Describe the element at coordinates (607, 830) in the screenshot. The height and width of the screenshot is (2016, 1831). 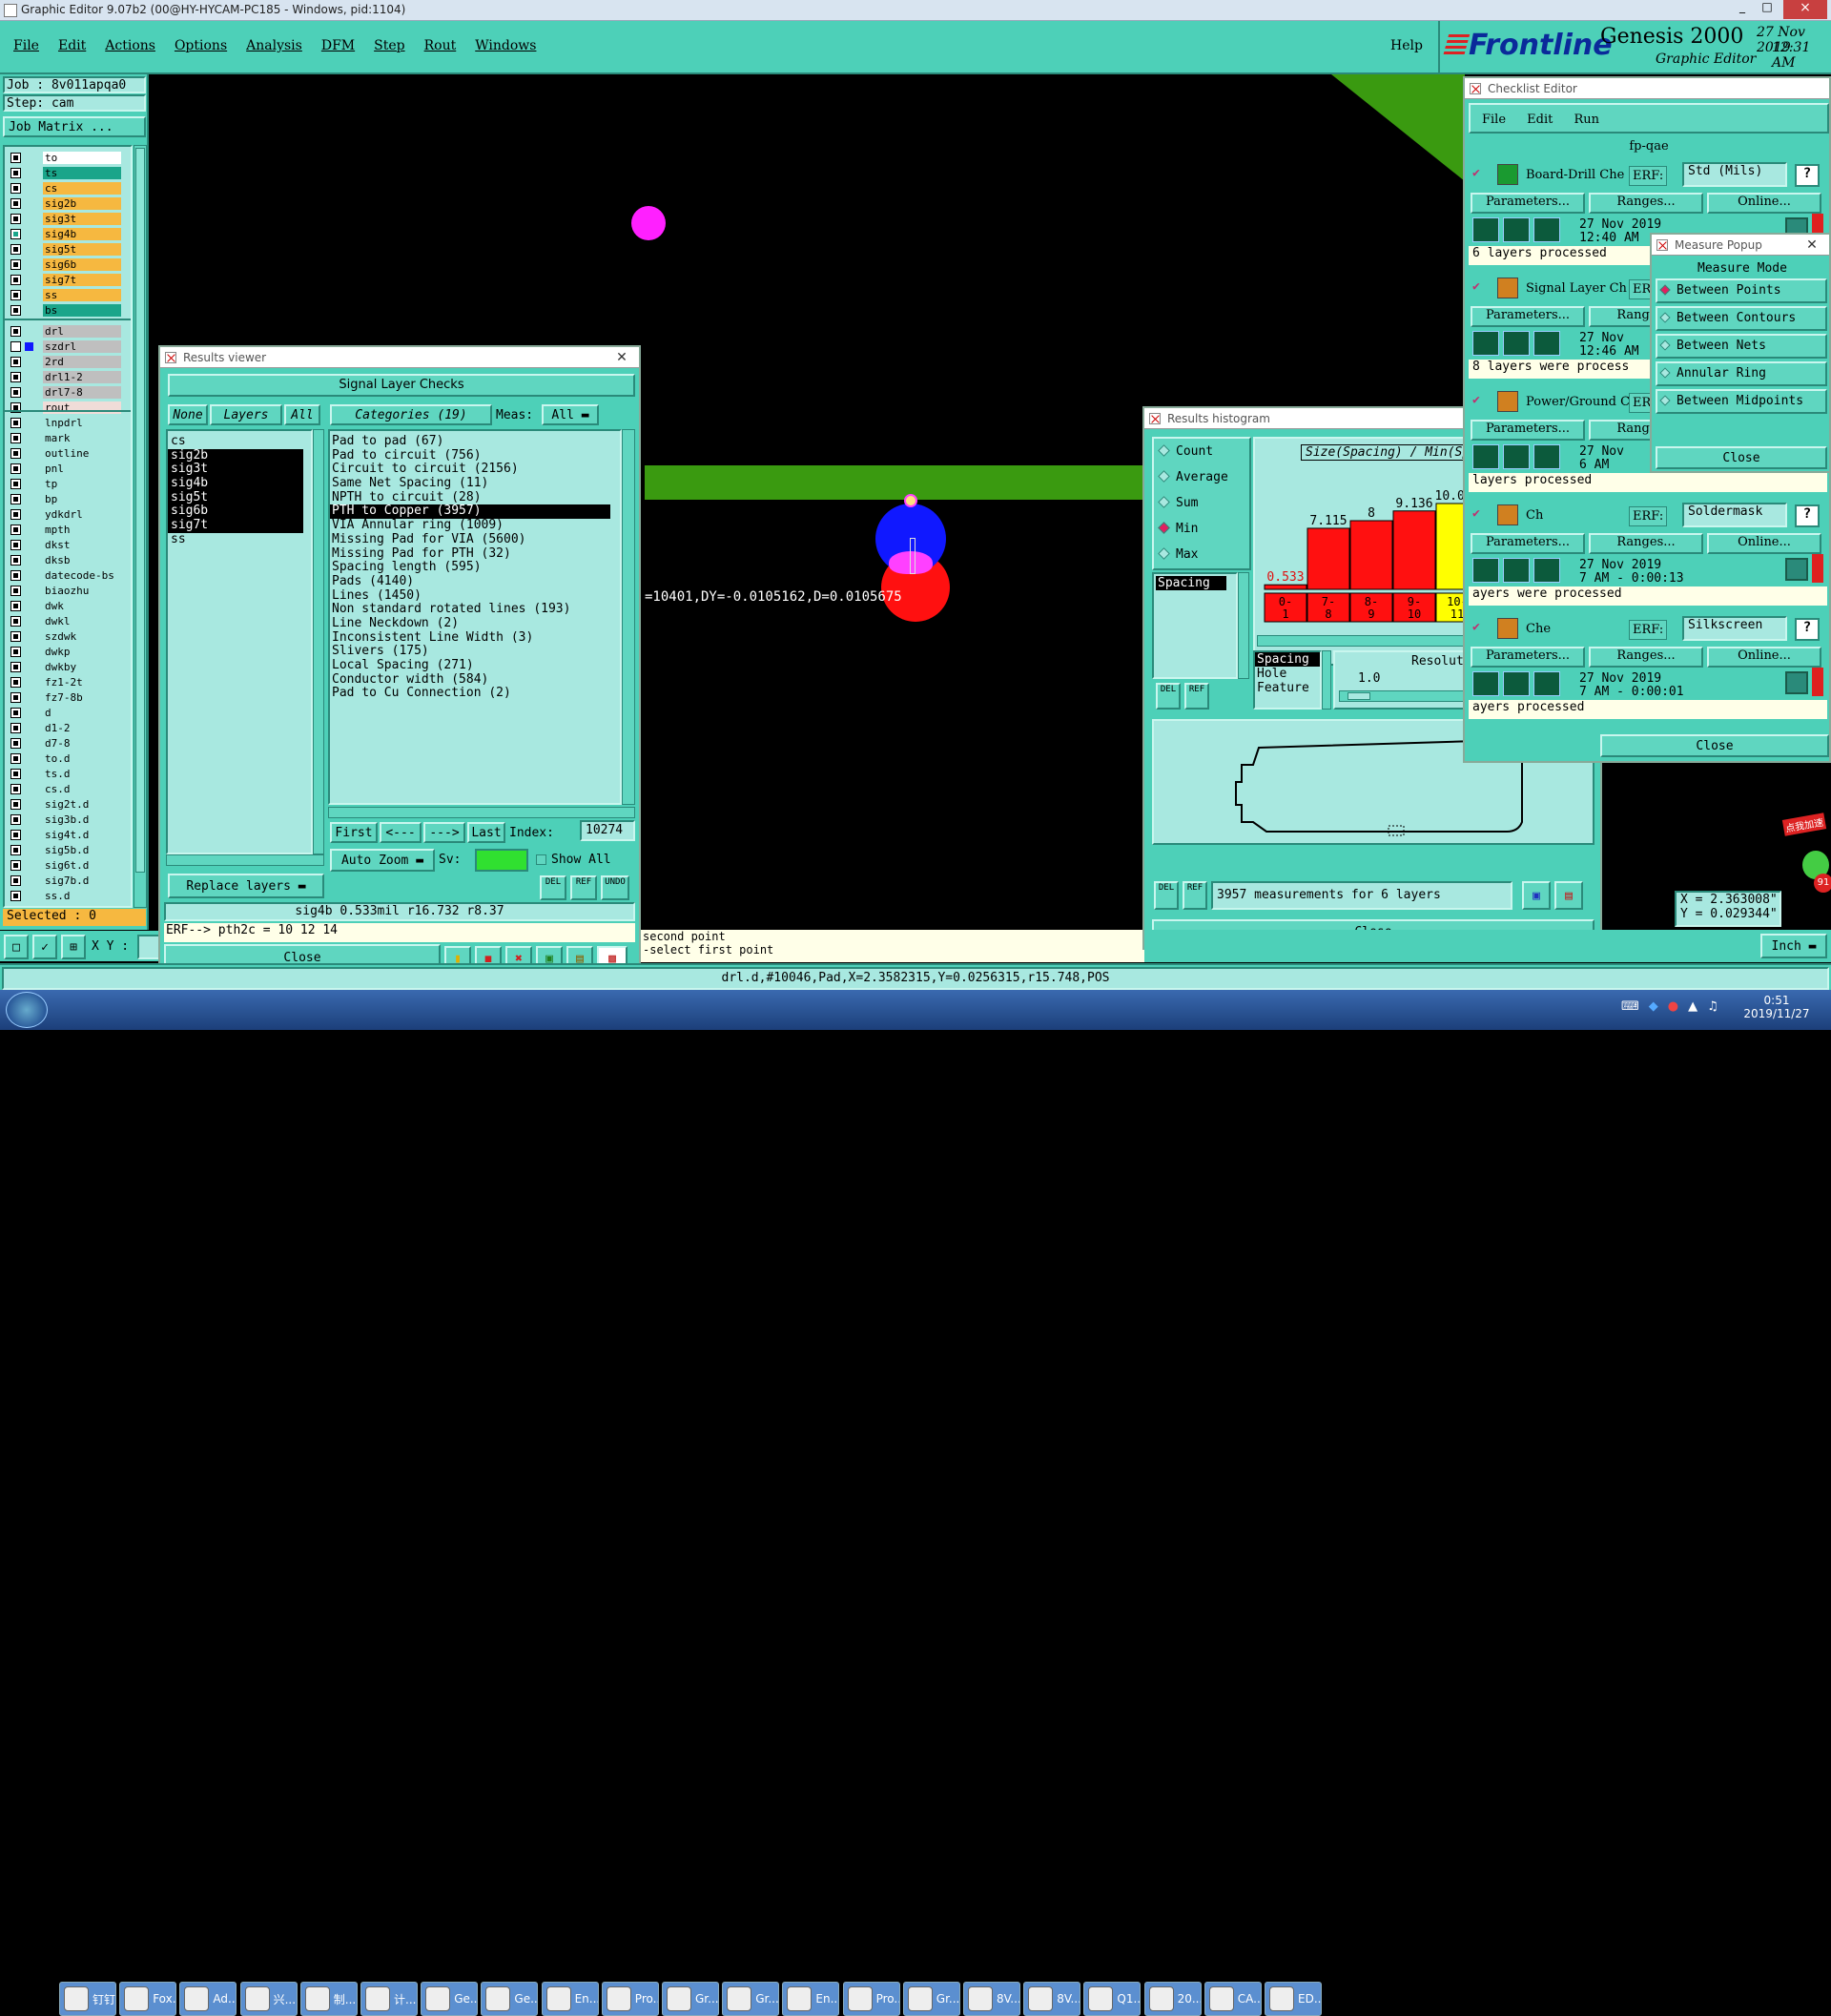
I see `index-field: 10274` at that location.